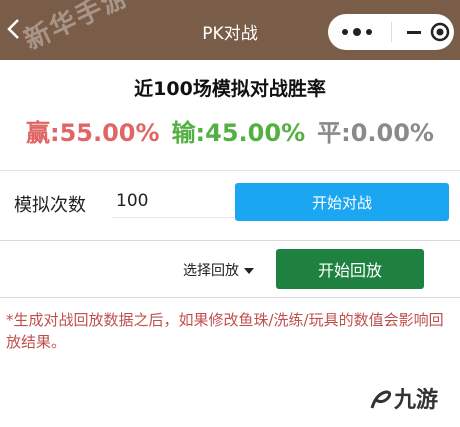 This screenshot has height=427, width=460. Describe the element at coordinates (230, 89) in the screenshot. I see `win-rate-title: 近100场模拟对战胜率` at that location.